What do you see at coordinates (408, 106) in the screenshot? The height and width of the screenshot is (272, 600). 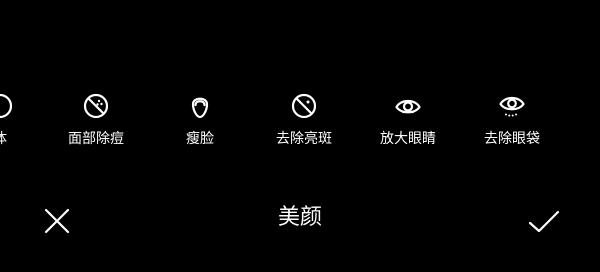 I see `eye-enlarge-icon` at bounding box center [408, 106].